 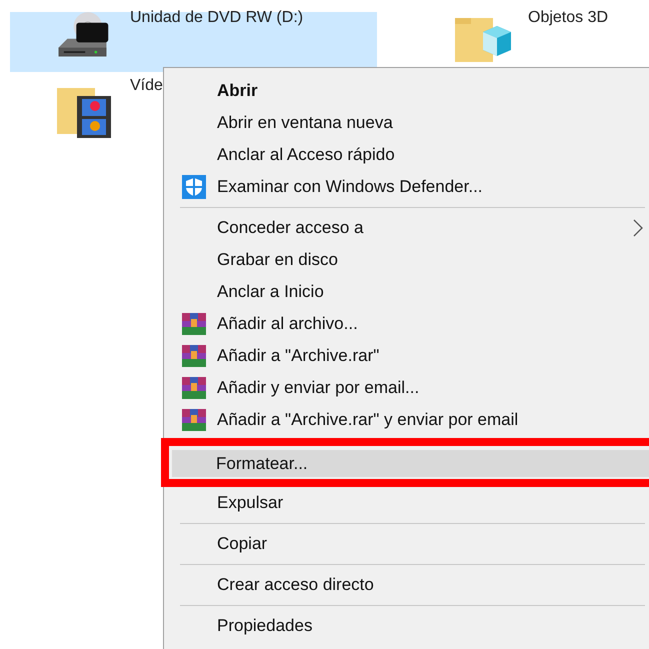 What do you see at coordinates (146, 86) in the screenshot?
I see `item-label: Víde` at bounding box center [146, 86].